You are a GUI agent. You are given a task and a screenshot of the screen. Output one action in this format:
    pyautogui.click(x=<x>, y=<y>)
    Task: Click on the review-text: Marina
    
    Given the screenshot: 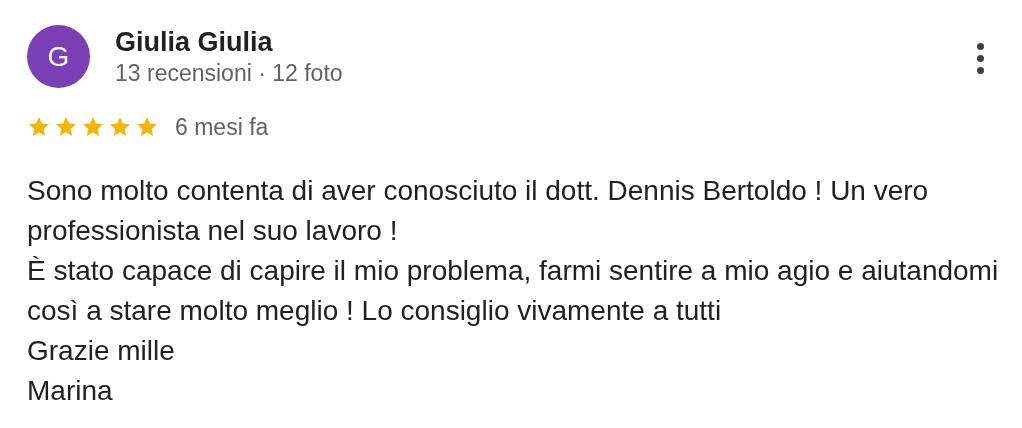 What is the action you would take?
    pyautogui.click(x=70, y=390)
    